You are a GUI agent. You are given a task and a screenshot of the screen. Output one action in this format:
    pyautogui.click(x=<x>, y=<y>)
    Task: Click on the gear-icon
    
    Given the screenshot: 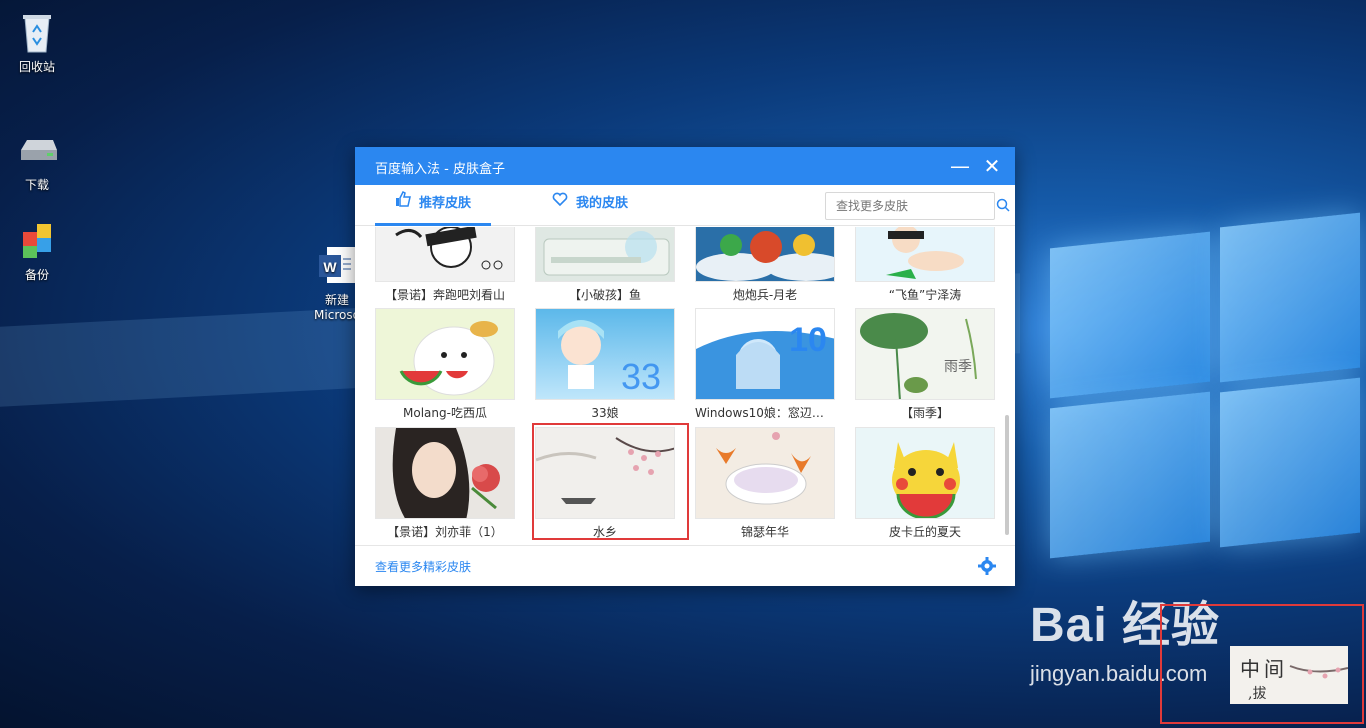 What is the action you would take?
    pyautogui.click(x=987, y=566)
    